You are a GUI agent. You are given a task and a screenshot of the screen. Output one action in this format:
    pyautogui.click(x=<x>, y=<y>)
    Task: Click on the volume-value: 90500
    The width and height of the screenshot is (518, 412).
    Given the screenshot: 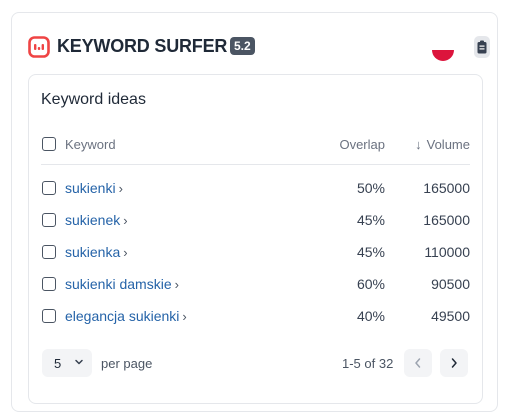 What is the action you would take?
    pyautogui.click(x=450, y=284)
    